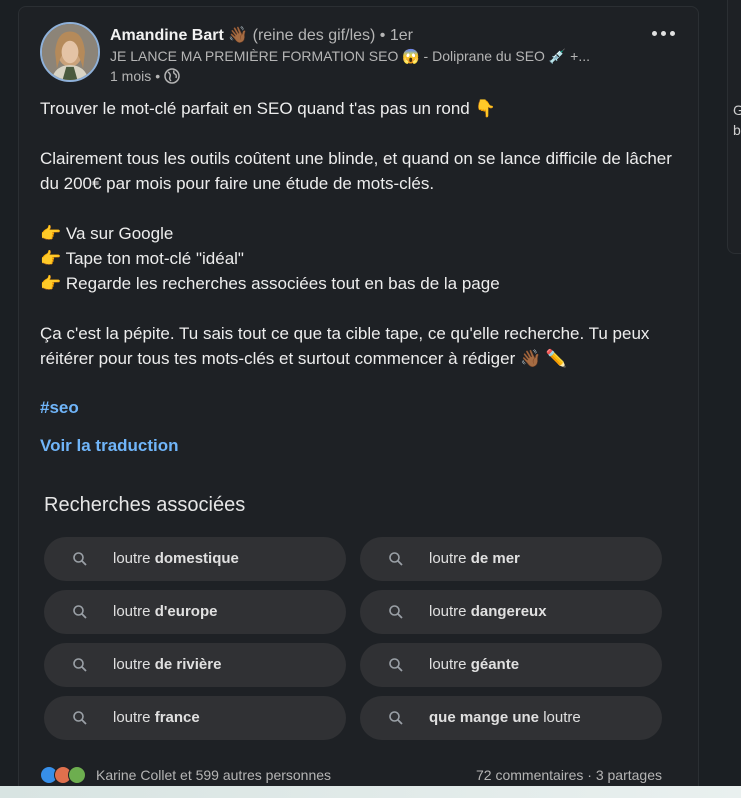 The image size is (741, 798). What do you see at coordinates (370, 792) in the screenshot?
I see `bottom-strip` at bounding box center [370, 792].